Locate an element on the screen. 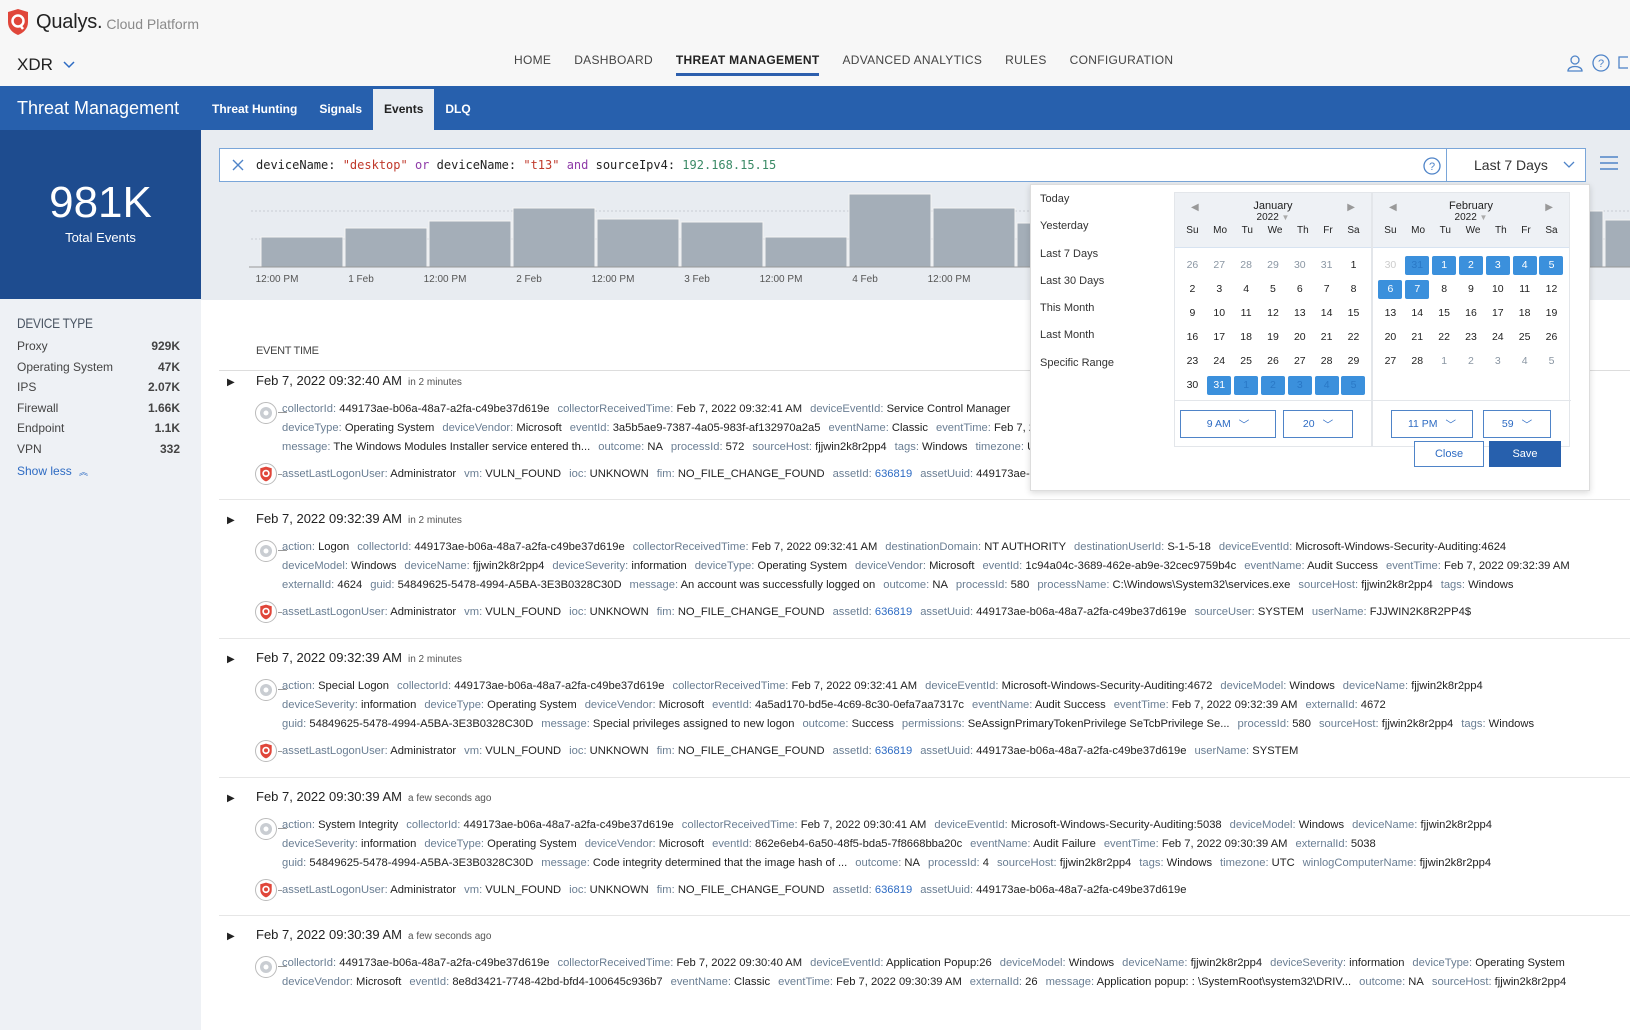  calendar-day: 11 is located at coordinates (1246, 313).